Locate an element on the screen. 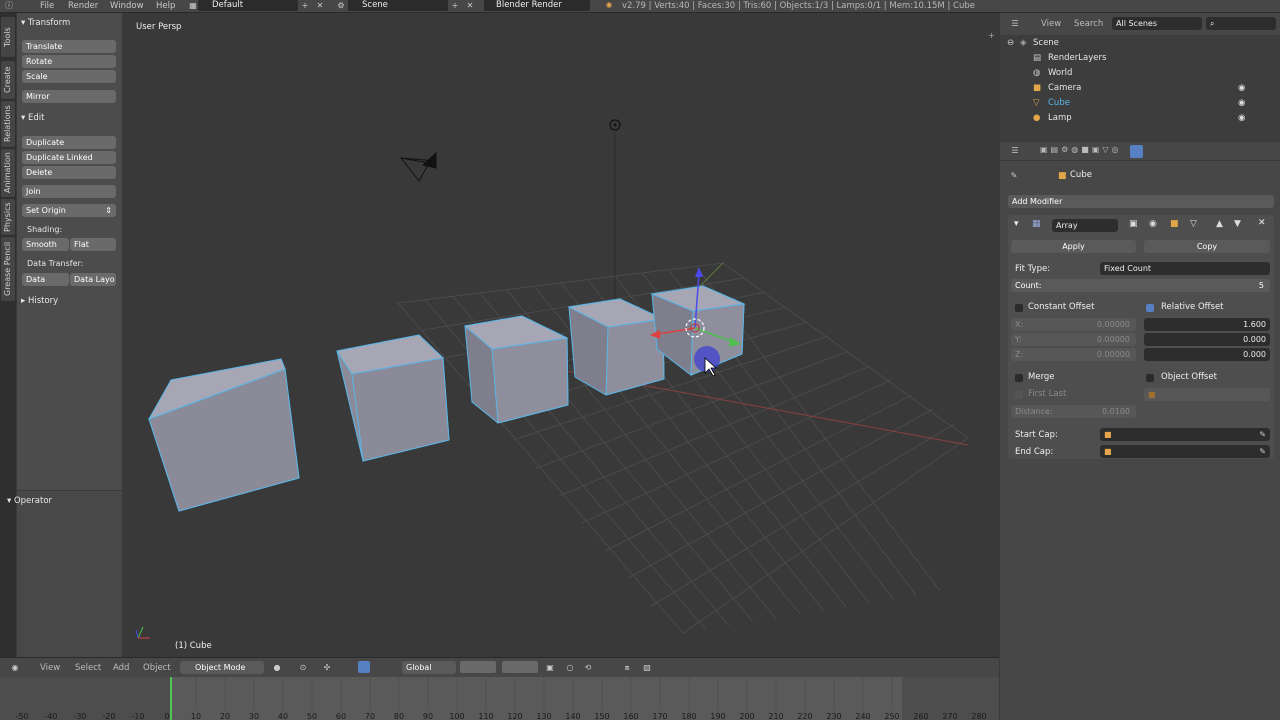 The width and height of the screenshot is (1280, 720). outliner-item-renderlayers: ▤ RenderLayers is located at coordinates (1140, 58).